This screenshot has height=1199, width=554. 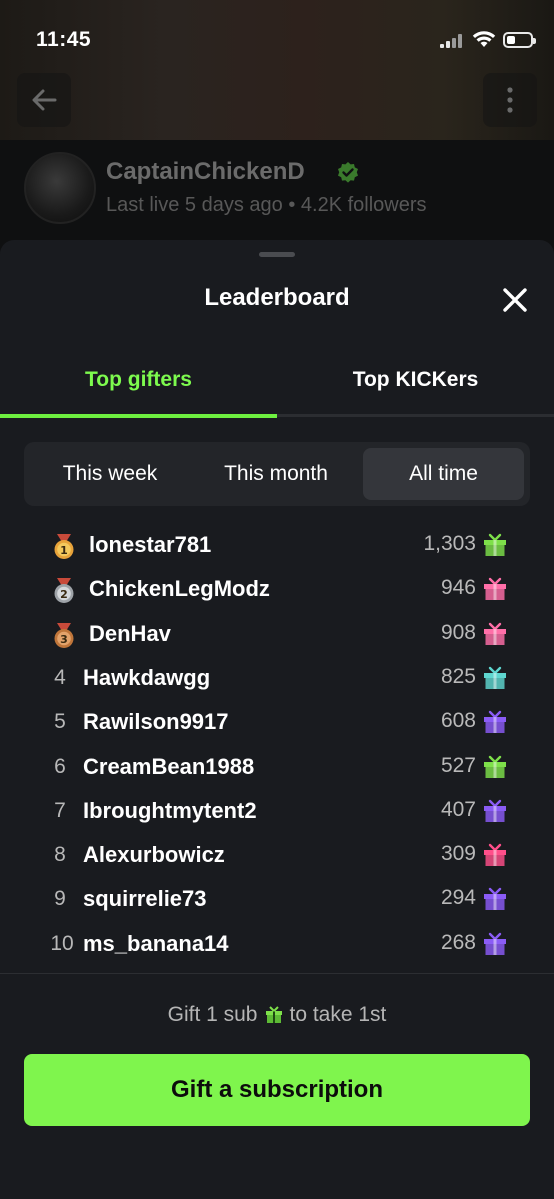 I want to click on leader-username: ChickenLegModz, so click(x=179, y=589).